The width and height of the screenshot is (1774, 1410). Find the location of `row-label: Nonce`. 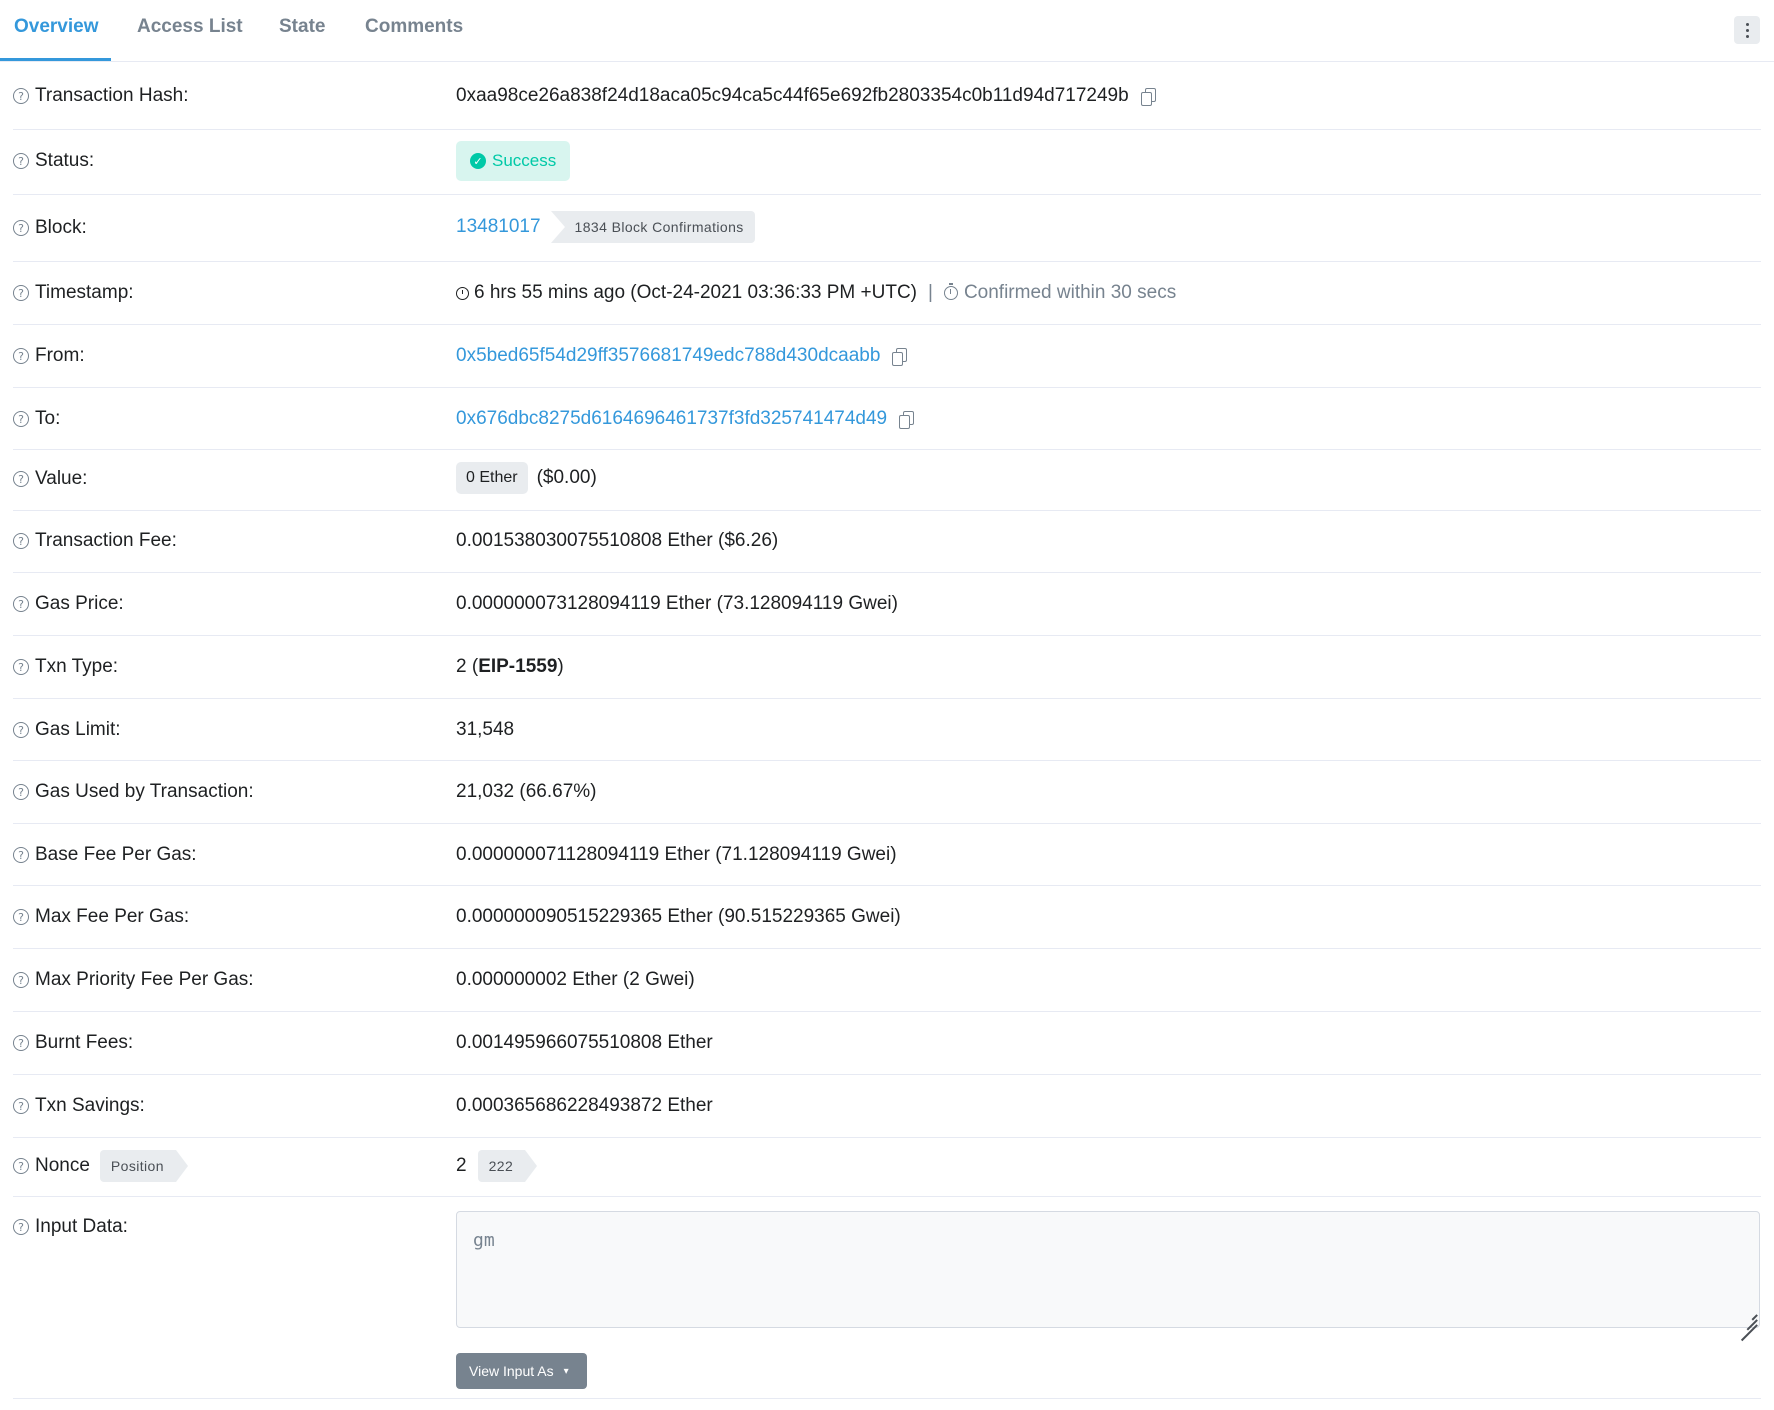

row-label: Nonce is located at coordinates (62, 1165).